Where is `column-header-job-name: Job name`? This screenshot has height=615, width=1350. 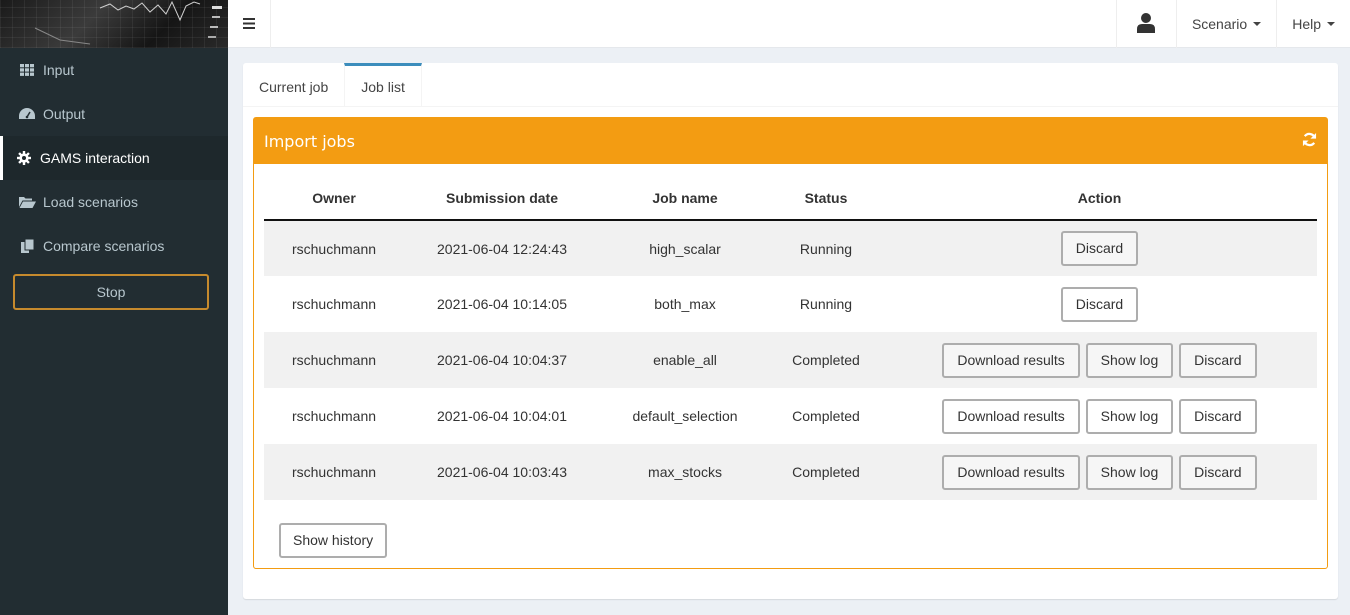
column-header-job-name: Job name is located at coordinates (685, 198).